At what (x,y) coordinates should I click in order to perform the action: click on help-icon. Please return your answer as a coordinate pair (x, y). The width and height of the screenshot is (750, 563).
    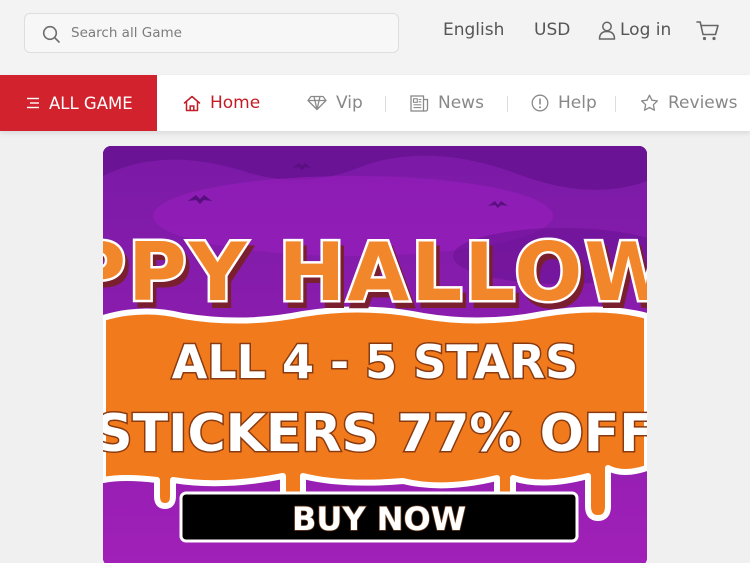
    Looking at the image, I should click on (540, 103).